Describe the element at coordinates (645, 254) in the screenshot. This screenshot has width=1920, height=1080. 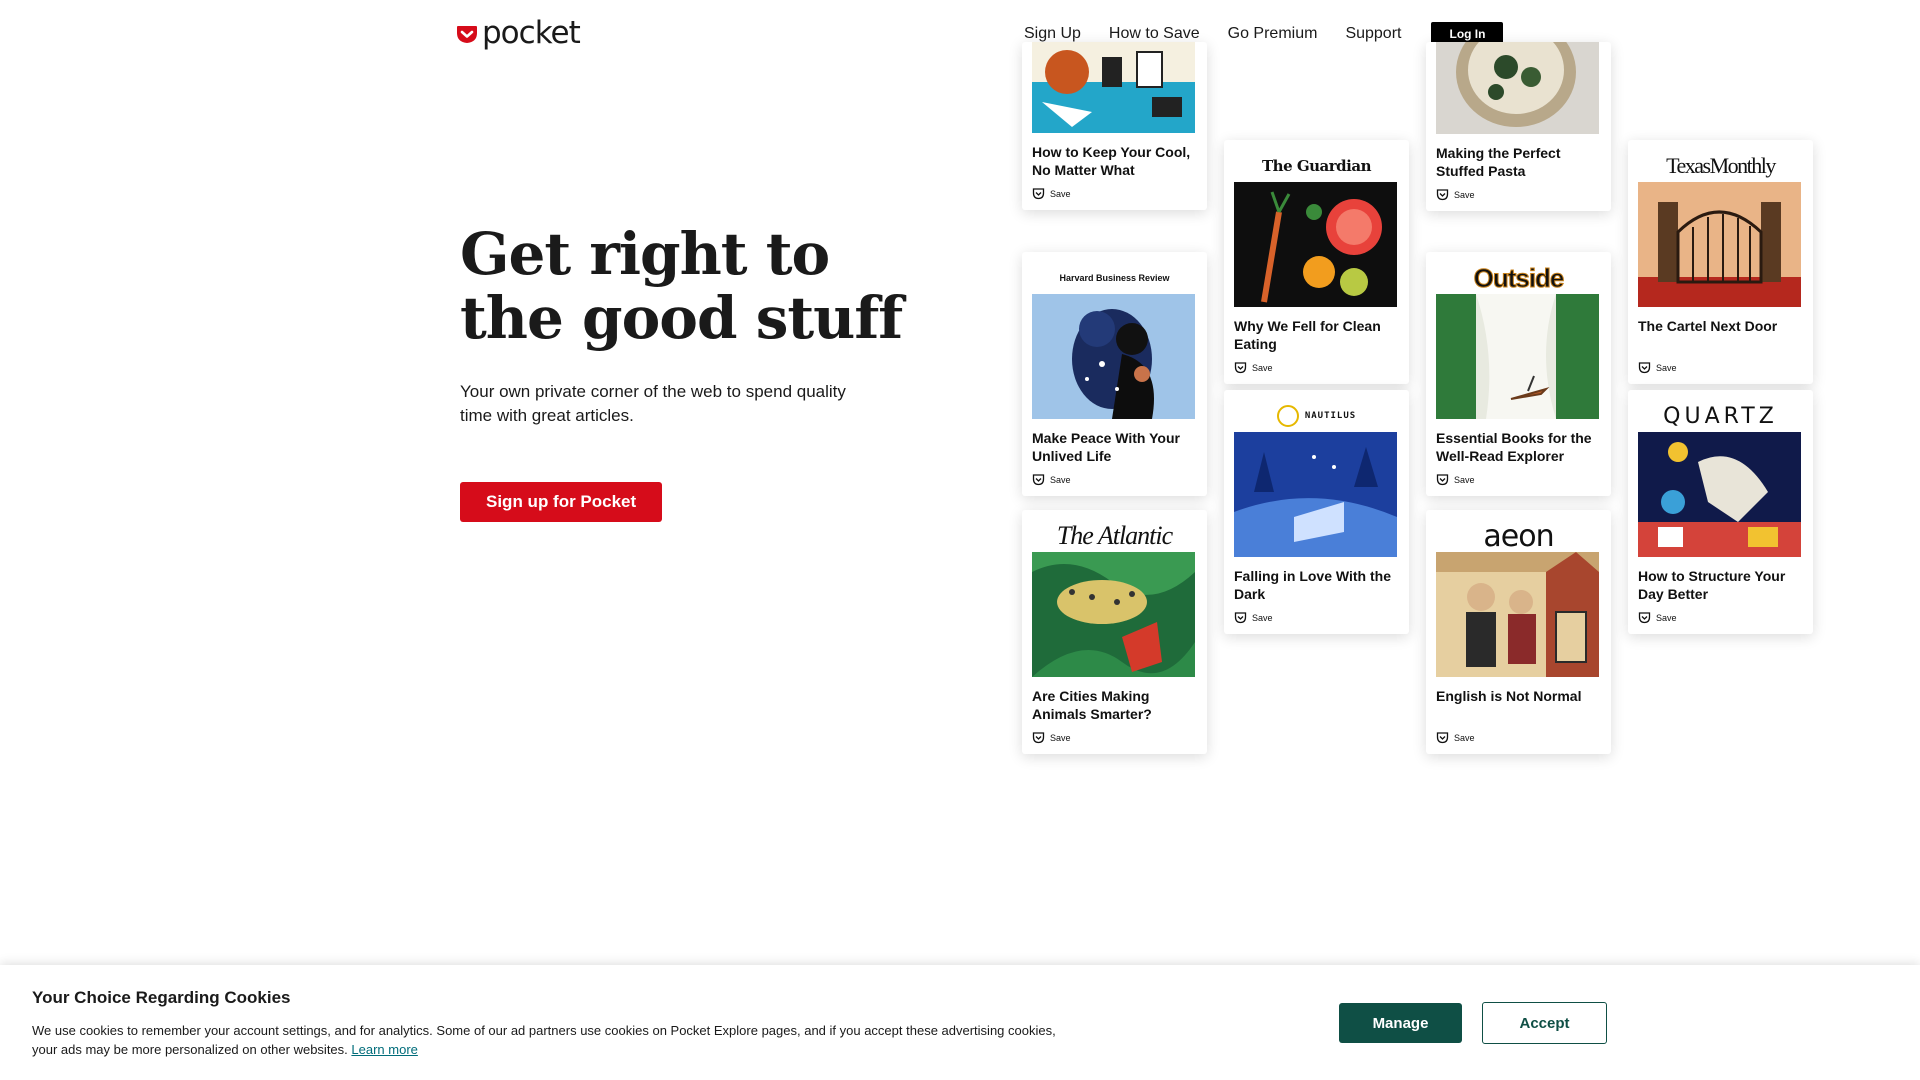
I see `hero-title-line1: Get right to` at that location.